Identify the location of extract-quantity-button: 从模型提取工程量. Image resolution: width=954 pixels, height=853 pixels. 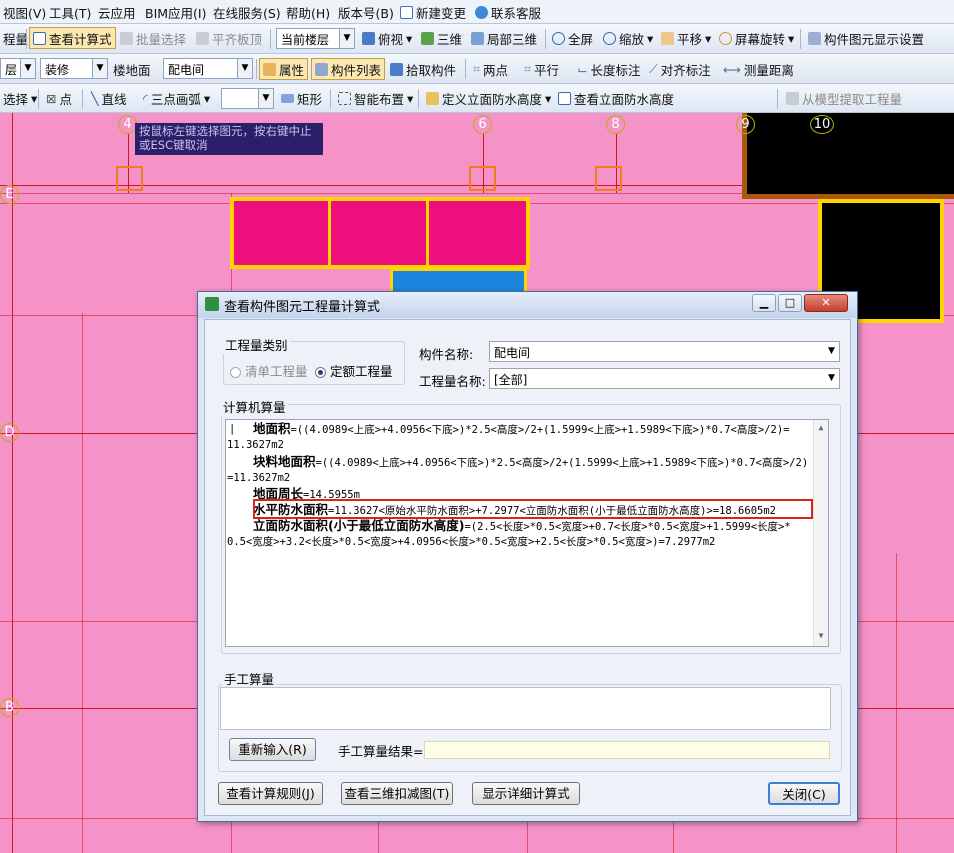
(844, 98).